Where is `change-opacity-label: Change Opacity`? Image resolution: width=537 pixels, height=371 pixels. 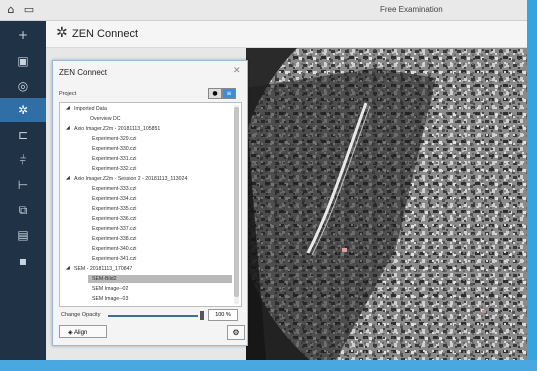
change-opacity-label: Change Opacity is located at coordinates (81, 315).